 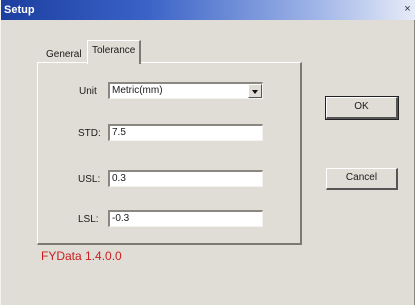 What do you see at coordinates (81, 256) in the screenshot?
I see `version-label: FYData 1.4.0.0` at bounding box center [81, 256].